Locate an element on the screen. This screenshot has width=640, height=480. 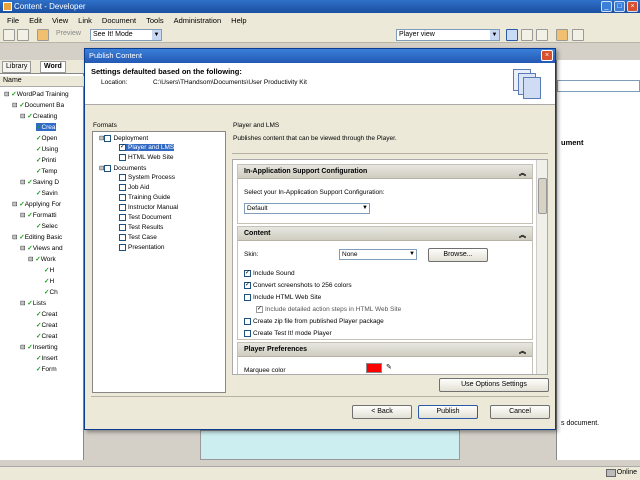
dialog-titlebar: Publish Content is located at coordinates (320, 56).